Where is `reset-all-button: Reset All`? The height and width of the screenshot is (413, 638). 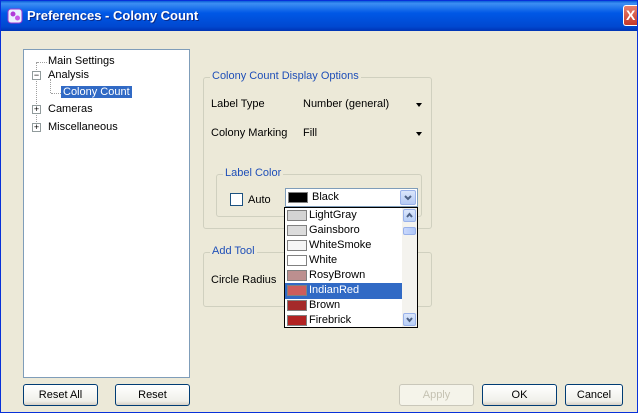
reset-all-button: Reset All is located at coordinates (60, 395).